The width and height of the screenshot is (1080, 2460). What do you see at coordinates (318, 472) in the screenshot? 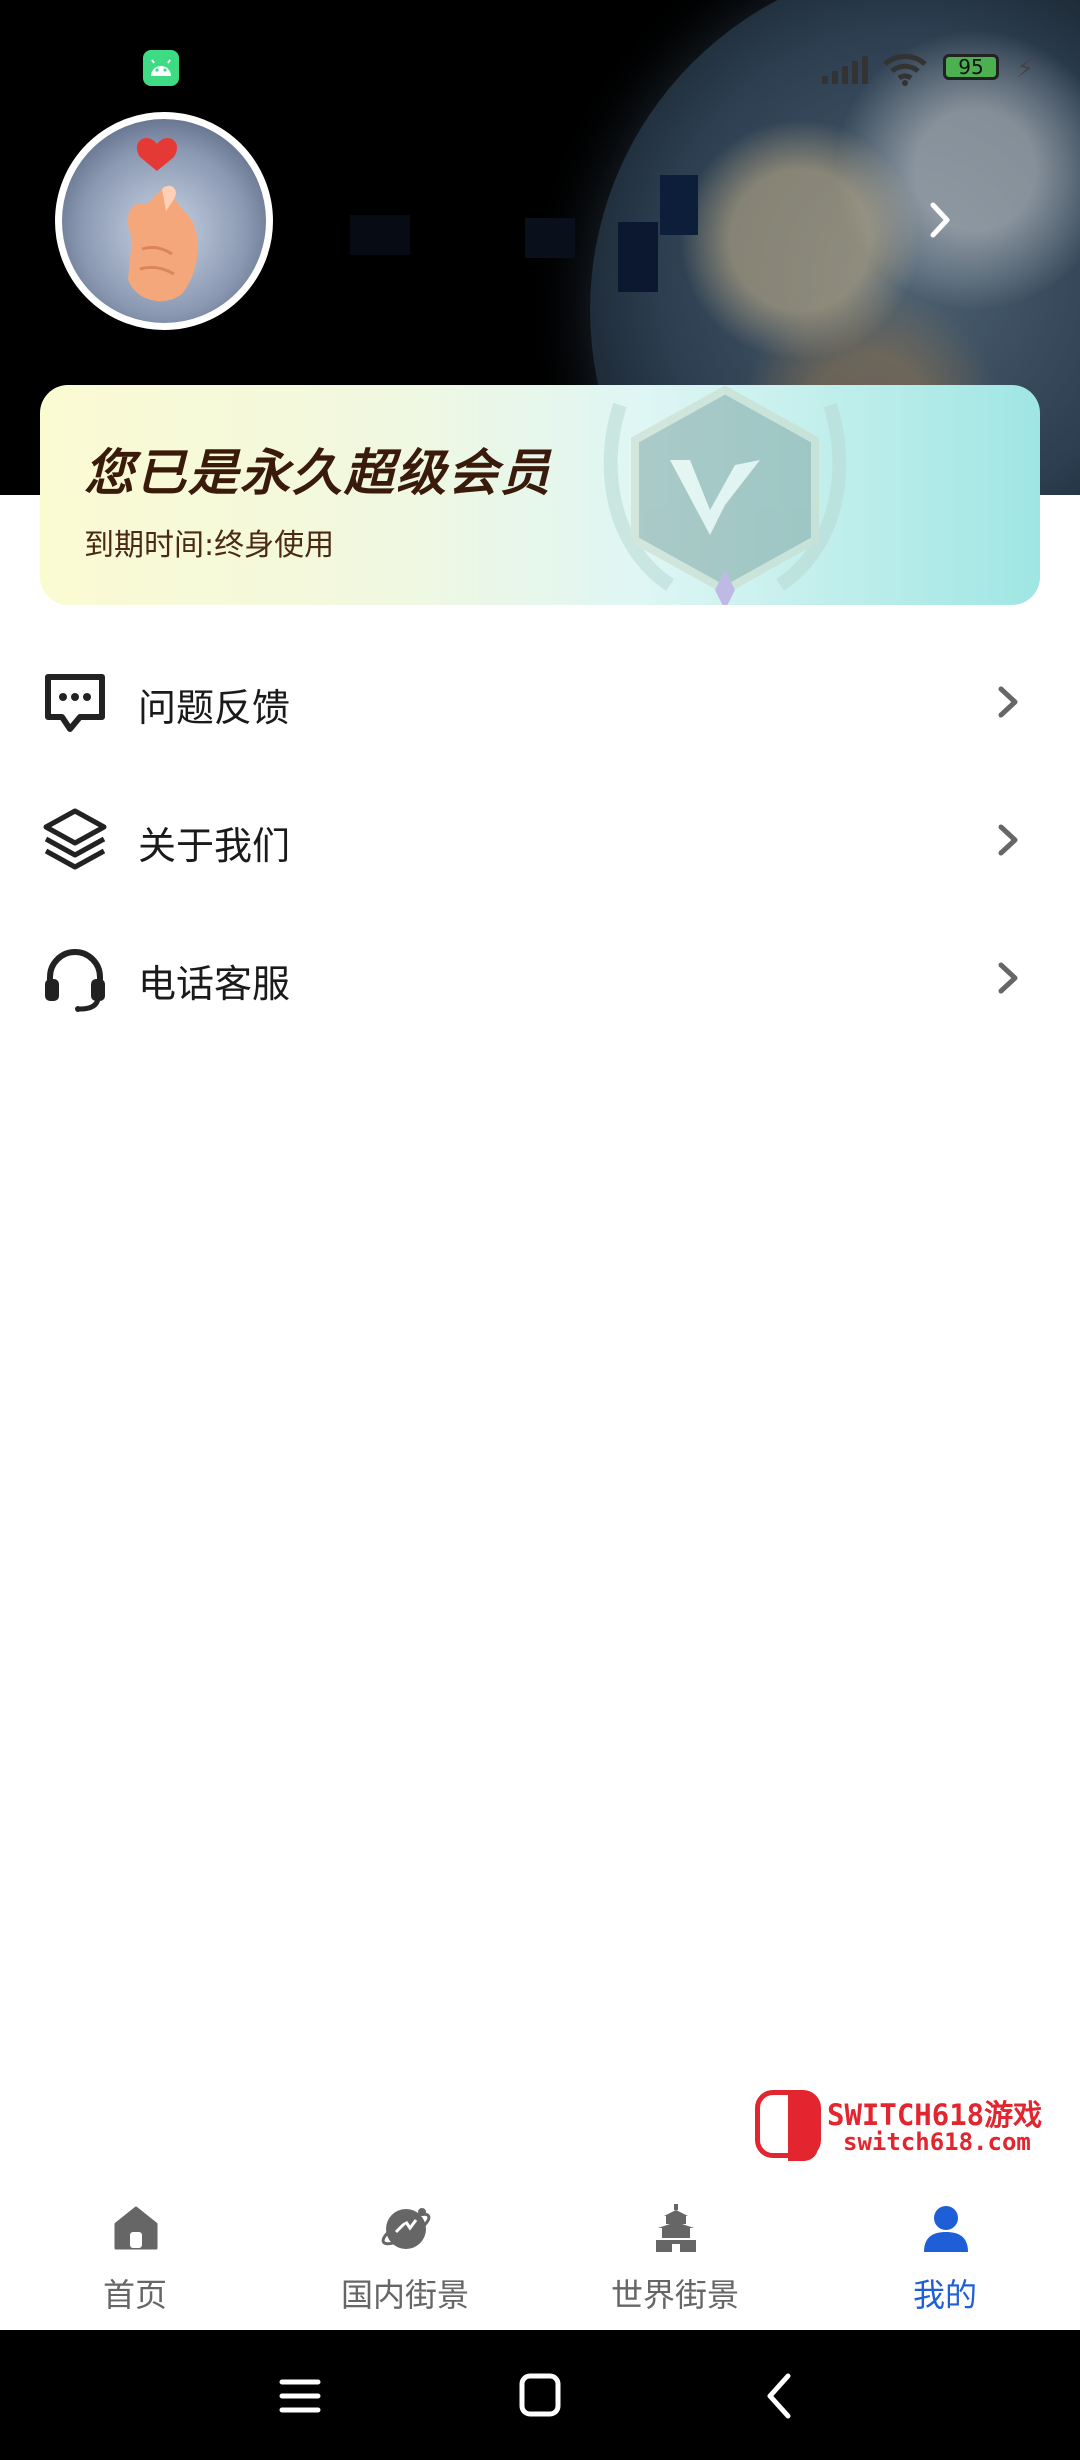
I see `vip-title: 您已是永久超级会员` at bounding box center [318, 472].